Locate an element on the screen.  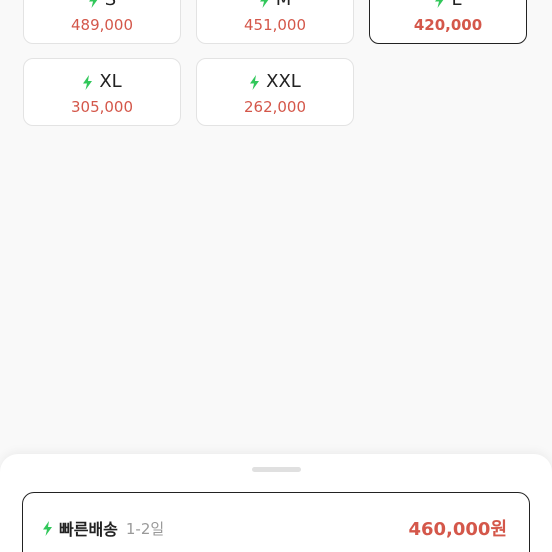
size-option-l: L 420,000 is located at coordinates (448, 22).